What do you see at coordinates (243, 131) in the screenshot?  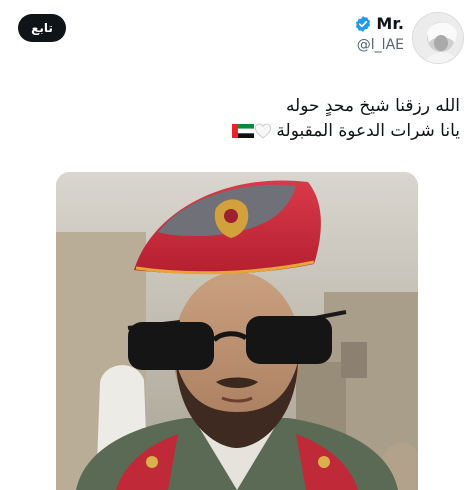 I see `uae-flag-icon` at bounding box center [243, 131].